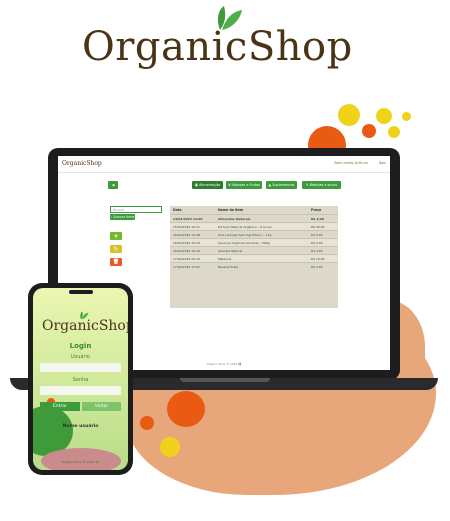 The height and width of the screenshot is (521, 450). Describe the element at coordinates (317, 251) in the screenshot. I see `cell-price: R$ 4,00` at that location.